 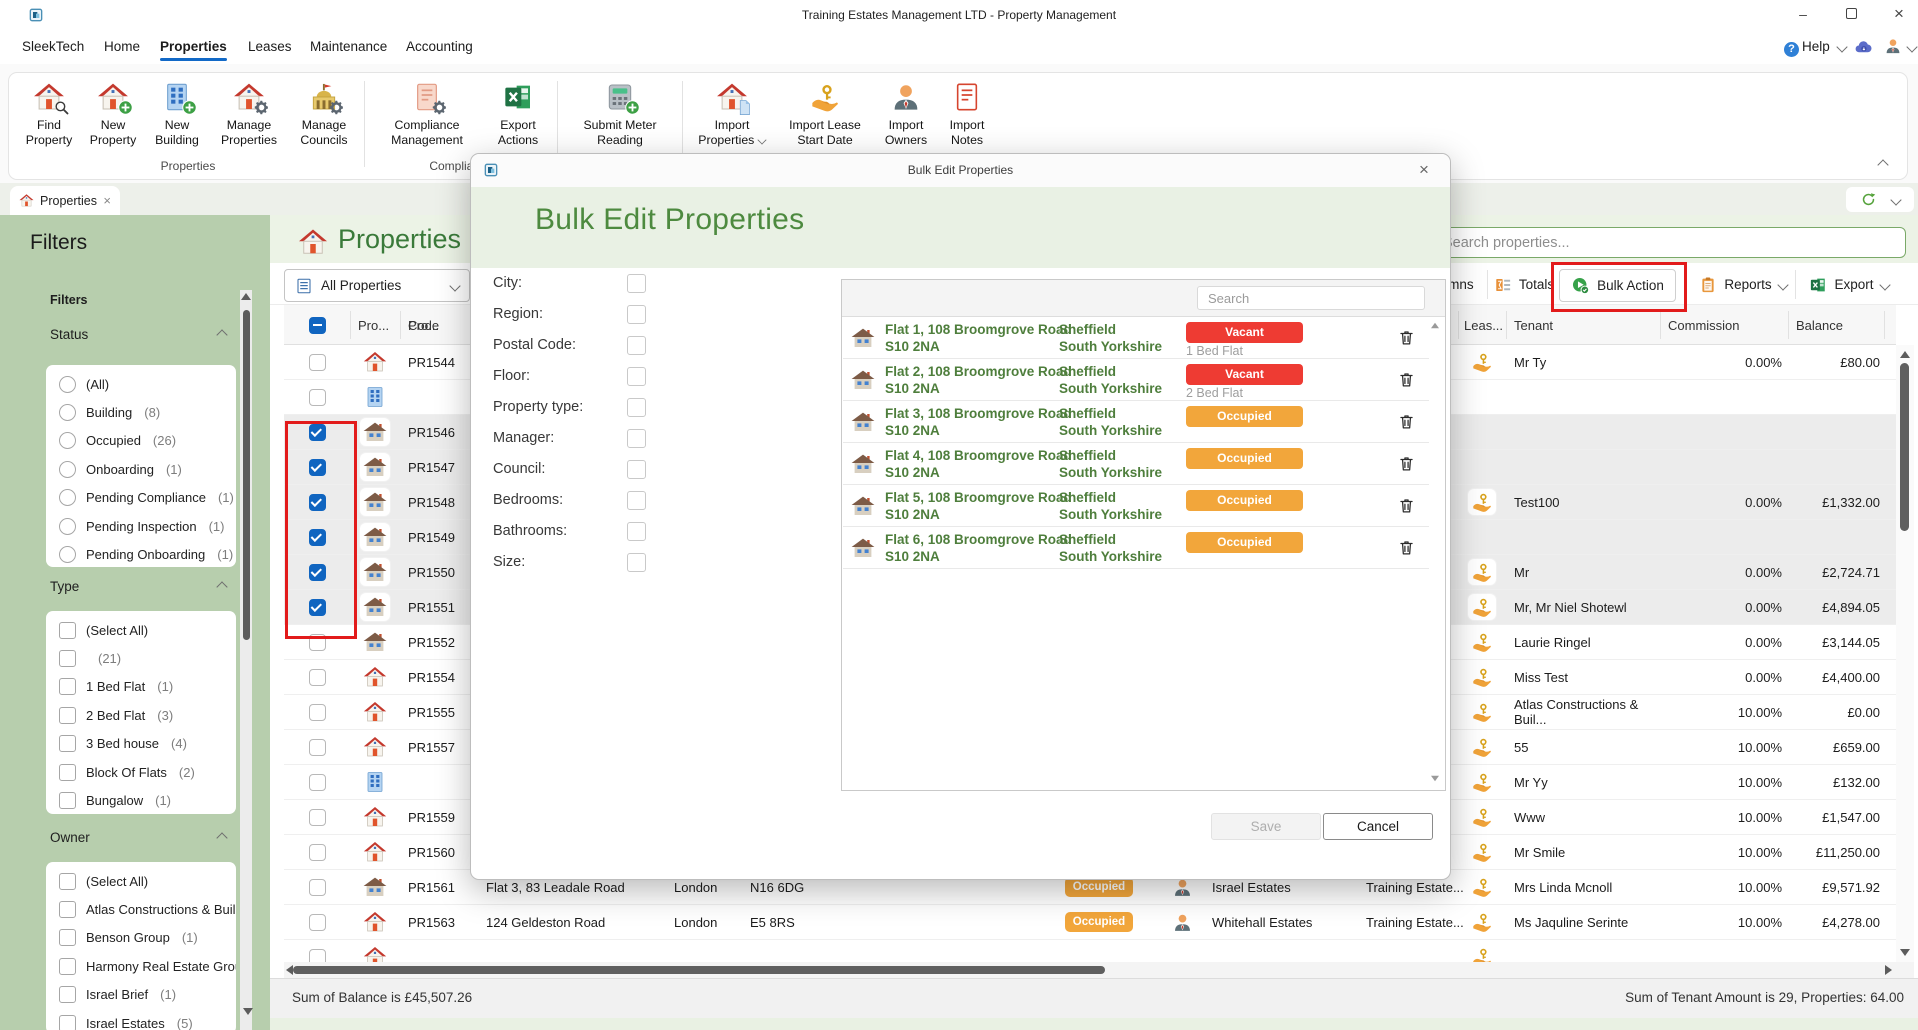 What do you see at coordinates (64, 586) in the screenshot?
I see `section-type: Type` at bounding box center [64, 586].